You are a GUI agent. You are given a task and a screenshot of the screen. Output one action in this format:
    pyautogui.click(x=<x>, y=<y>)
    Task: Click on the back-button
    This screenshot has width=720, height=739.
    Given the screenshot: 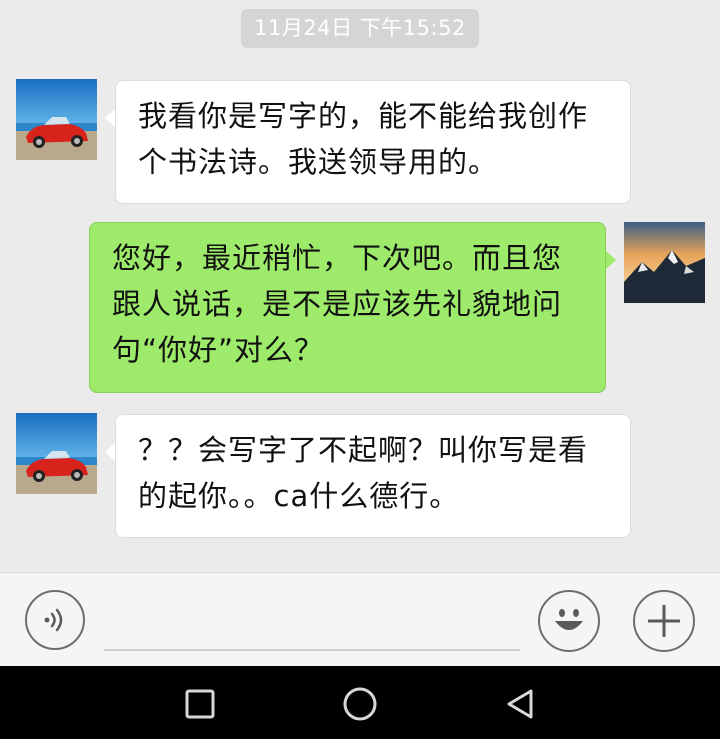 What is the action you would take?
    pyautogui.click(x=520, y=704)
    